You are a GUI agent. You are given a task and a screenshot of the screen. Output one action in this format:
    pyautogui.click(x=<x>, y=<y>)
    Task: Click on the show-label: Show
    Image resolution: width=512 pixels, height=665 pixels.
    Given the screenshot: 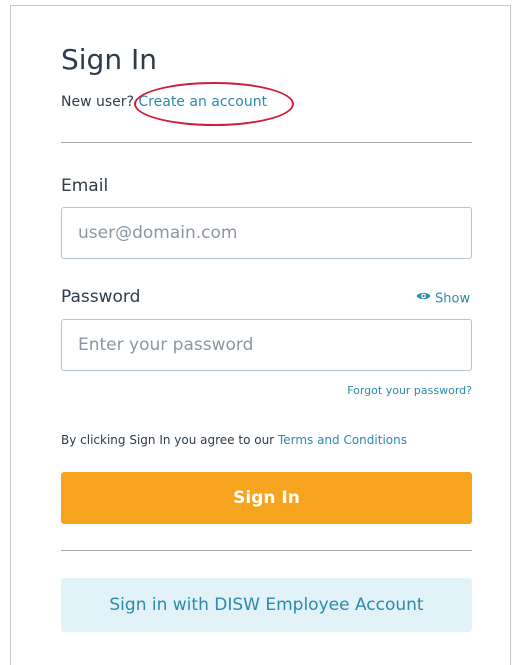 What is the action you would take?
    pyautogui.click(x=453, y=299)
    